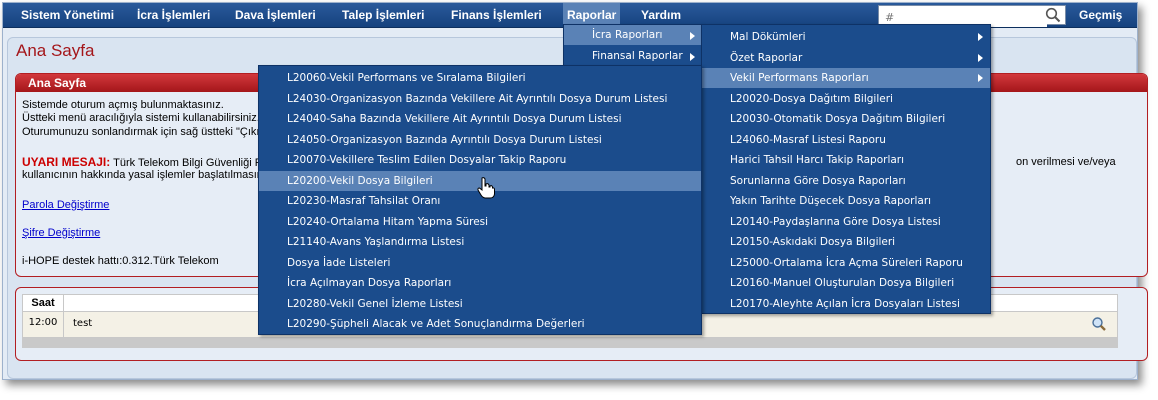 The image size is (1158, 400). I want to click on row-time: 12:00, so click(43, 324).